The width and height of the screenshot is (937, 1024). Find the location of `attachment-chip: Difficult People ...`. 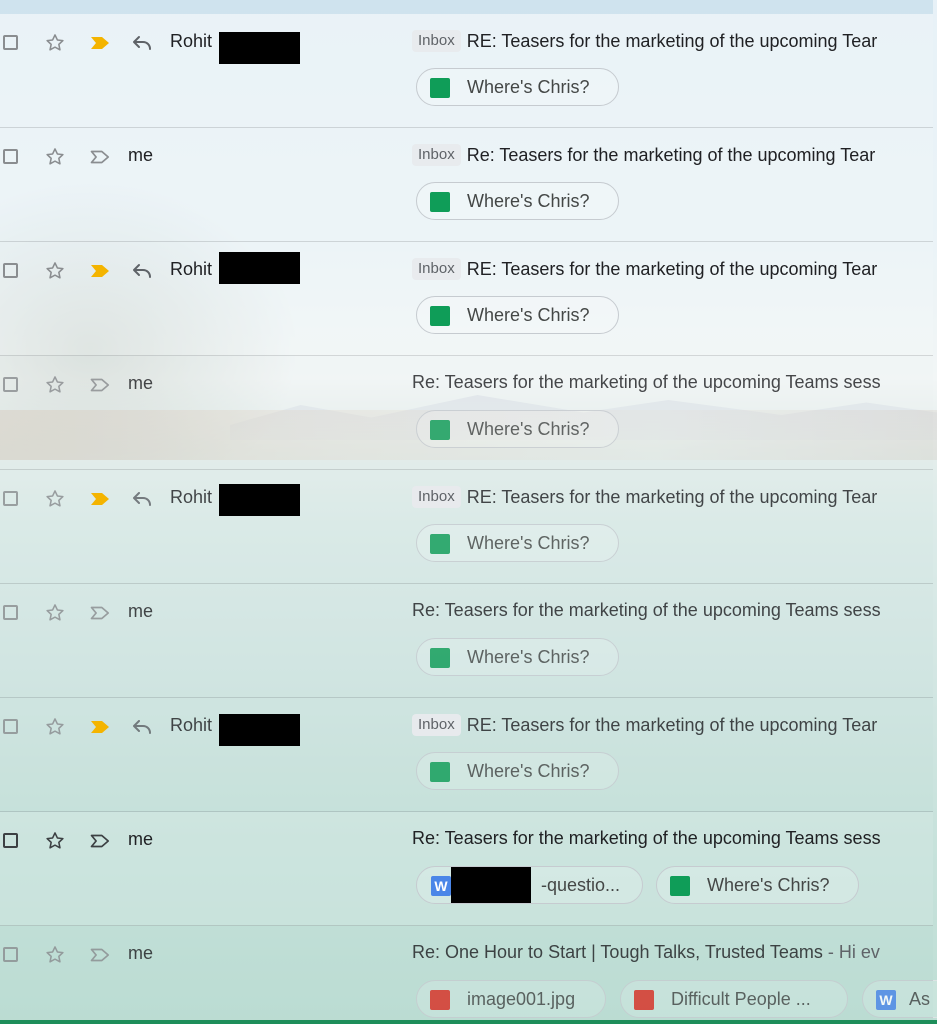

attachment-chip: Difficult People ... is located at coordinates (734, 999).